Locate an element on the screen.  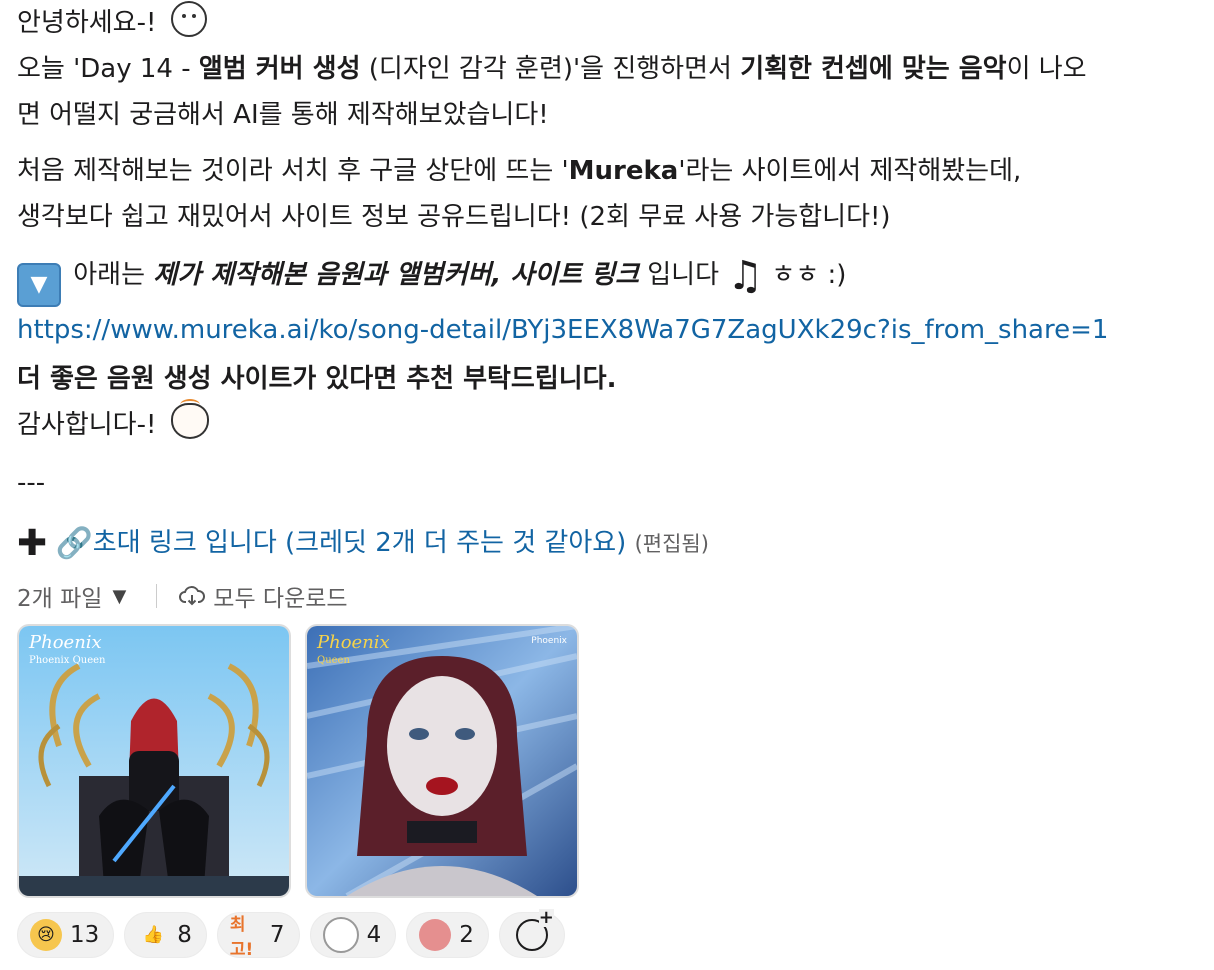
cloud-download-icon is located at coordinates (192, 596).